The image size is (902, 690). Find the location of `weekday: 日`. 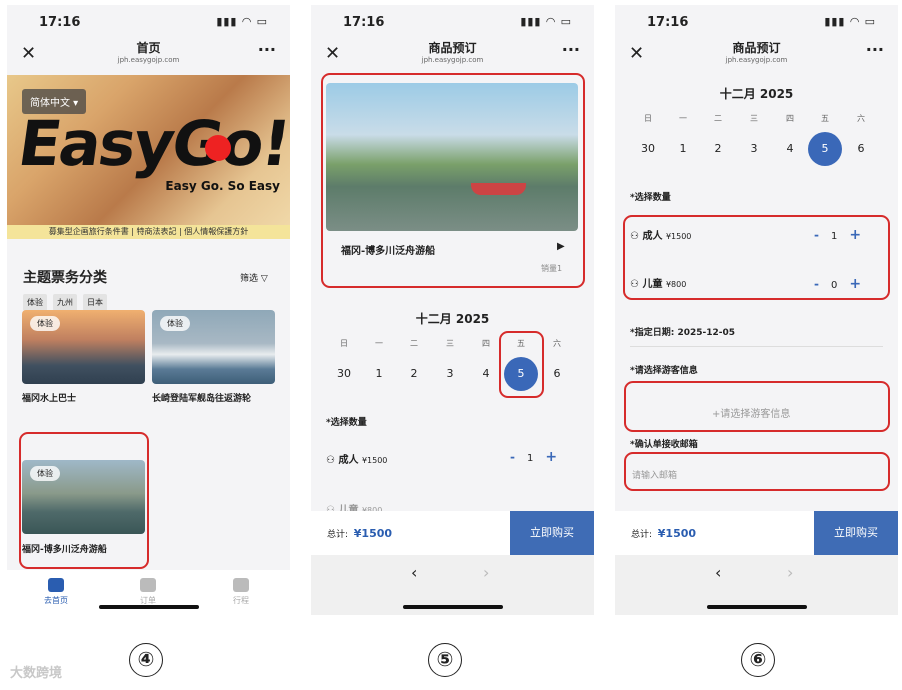

weekday: 日 is located at coordinates (648, 118).